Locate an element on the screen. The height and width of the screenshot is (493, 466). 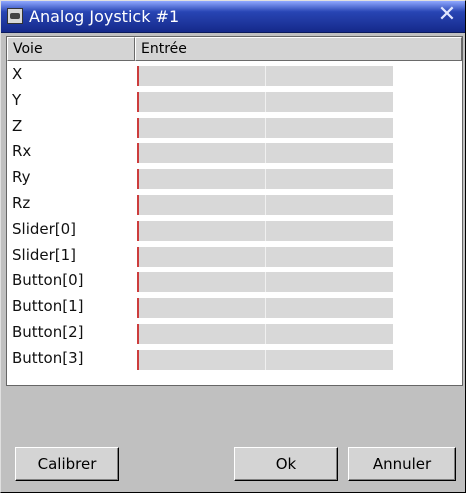
list-header: Voie Entrée is located at coordinates (234, 49).